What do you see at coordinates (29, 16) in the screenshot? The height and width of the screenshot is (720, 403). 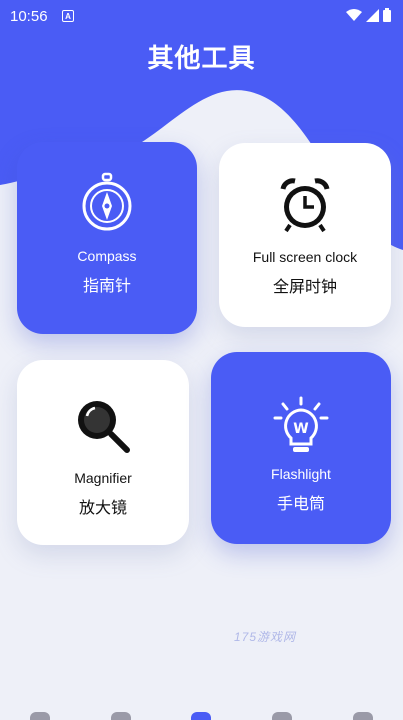 I see `status-time: 10:56` at bounding box center [29, 16].